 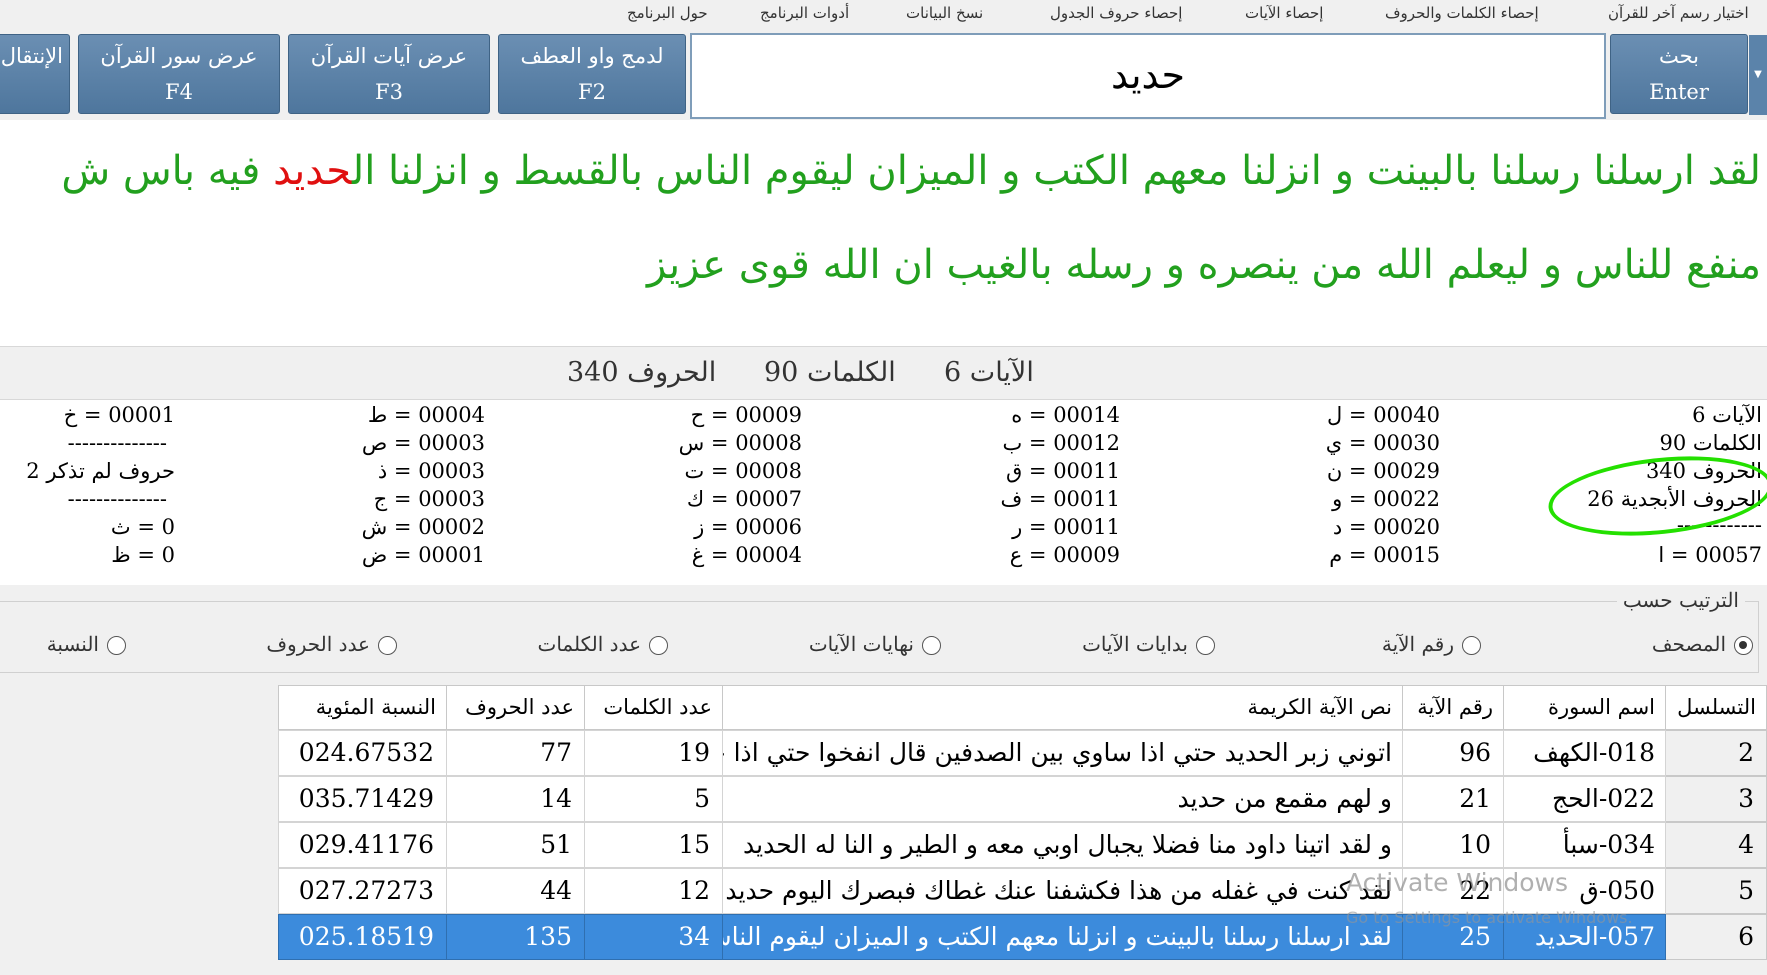 I want to click on sort-option-ayah-starts: بدايات الآيات, so click(x=1148, y=644).